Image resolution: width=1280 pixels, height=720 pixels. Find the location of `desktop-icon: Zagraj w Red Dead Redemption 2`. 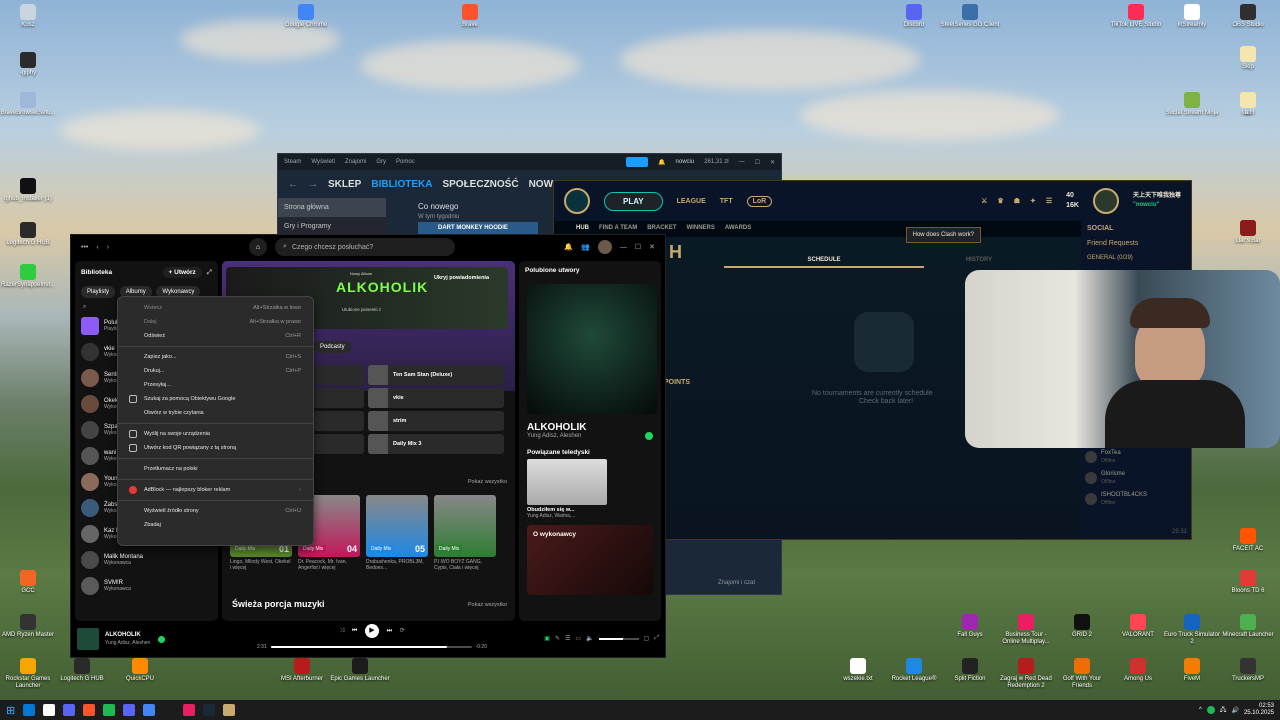

desktop-icon: Zagraj w Red Dead Redemption 2 is located at coordinates (1026, 674).